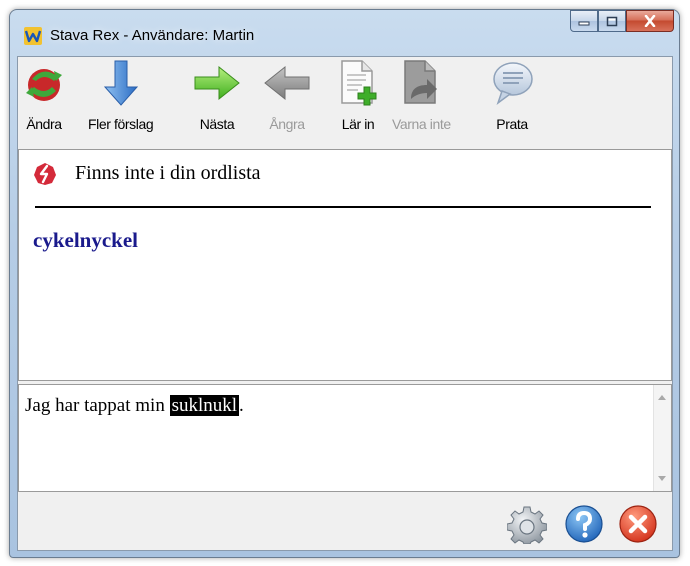 This screenshot has width=690, height=566. Describe the element at coordinates (241, 405) in the screenshot. I see `text-after: .` at that location.